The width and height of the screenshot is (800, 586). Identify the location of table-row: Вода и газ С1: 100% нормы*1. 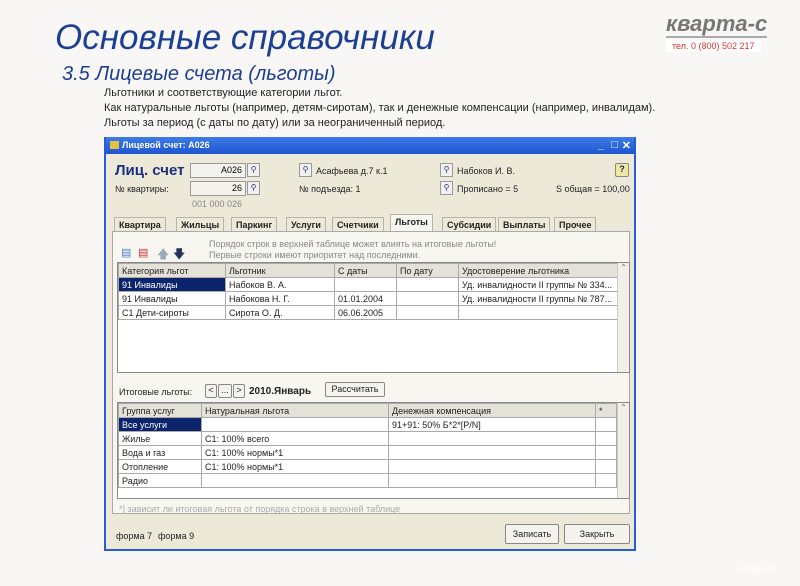
(367, 452).